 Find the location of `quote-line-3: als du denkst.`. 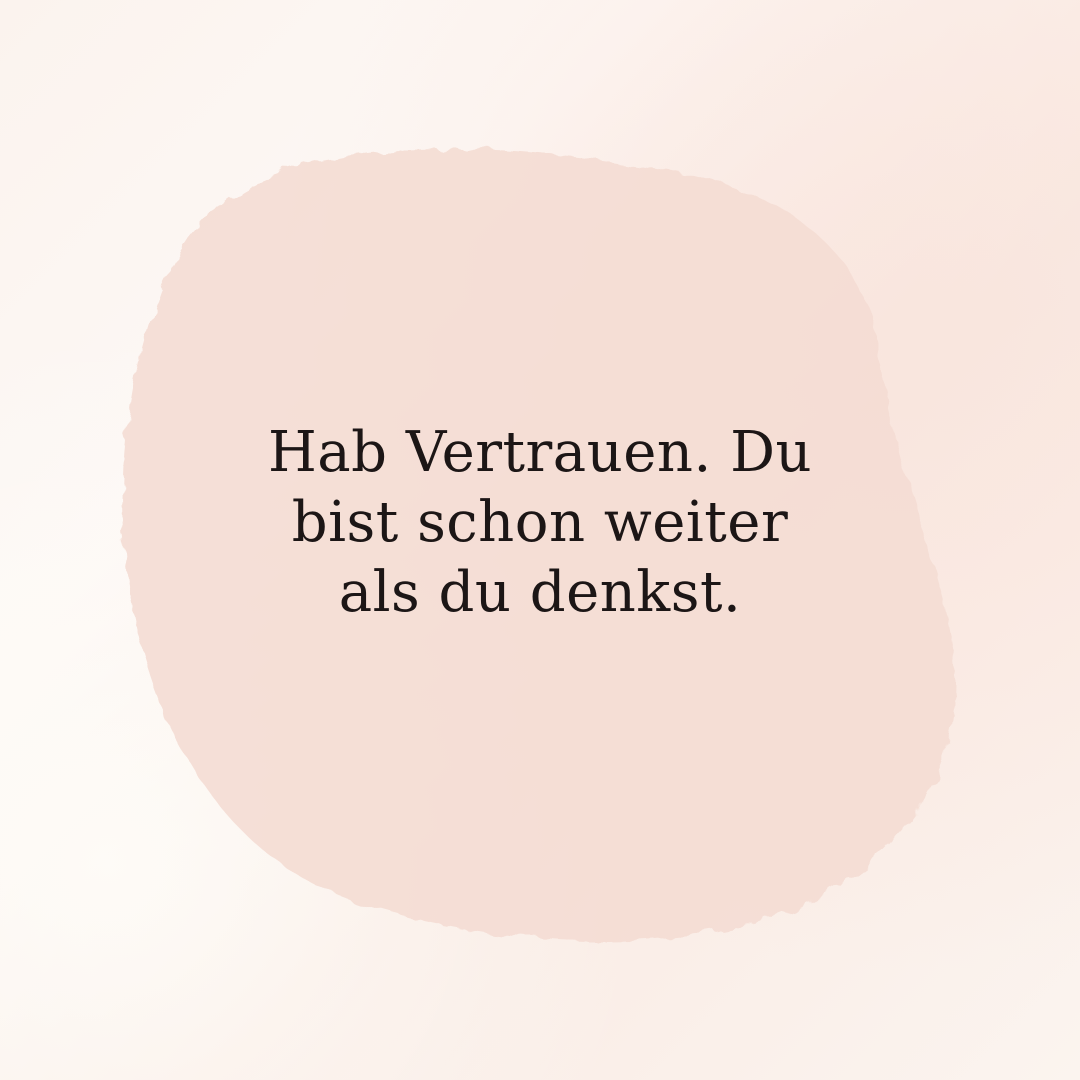

quote-line-3: als du denkst. is located at coordinates (540, 592).